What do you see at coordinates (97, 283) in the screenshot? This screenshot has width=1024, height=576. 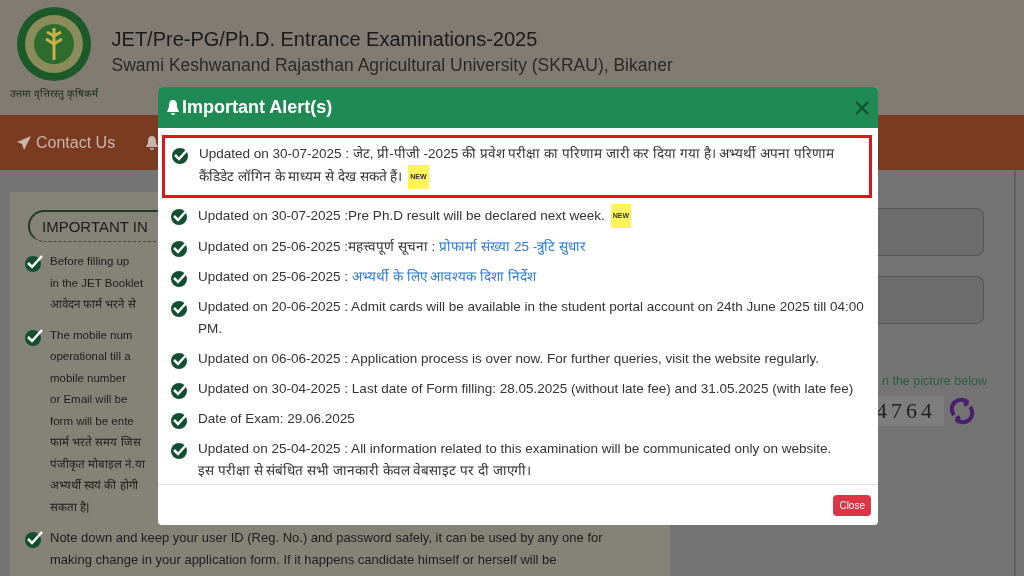 I see `info-text-line: in the JET Booklet` at bounding box center [97, 283].